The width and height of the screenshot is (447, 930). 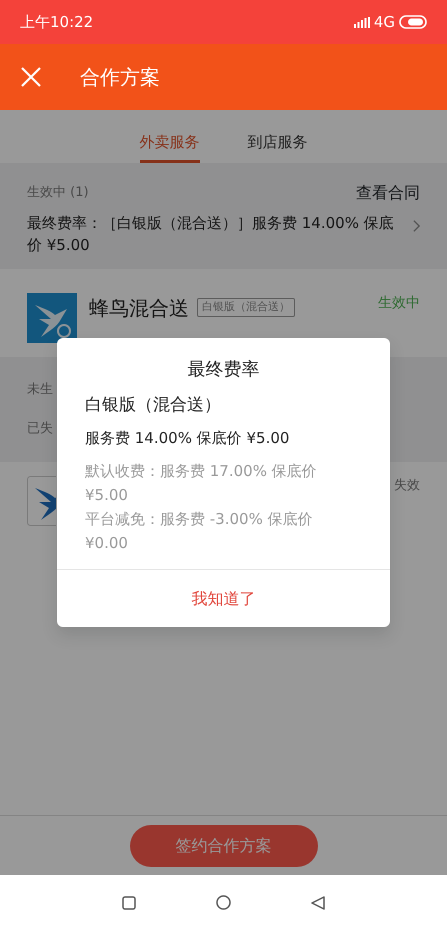 What do you see at coordinates (362, 22) in the screenshot?
I see `signal-icon` at bounding box center [362, 22].